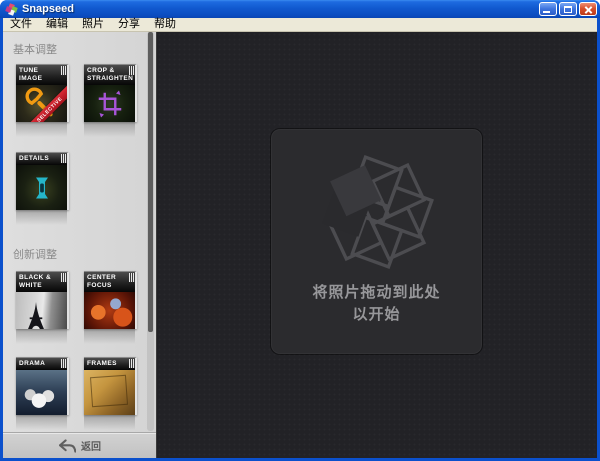 The height and width of the screenshot is (461, 600). What do you see at coordinates (57, 24) in the screenshot?
I see `menu-edit: 编辑` at bounding box center [57, 24].